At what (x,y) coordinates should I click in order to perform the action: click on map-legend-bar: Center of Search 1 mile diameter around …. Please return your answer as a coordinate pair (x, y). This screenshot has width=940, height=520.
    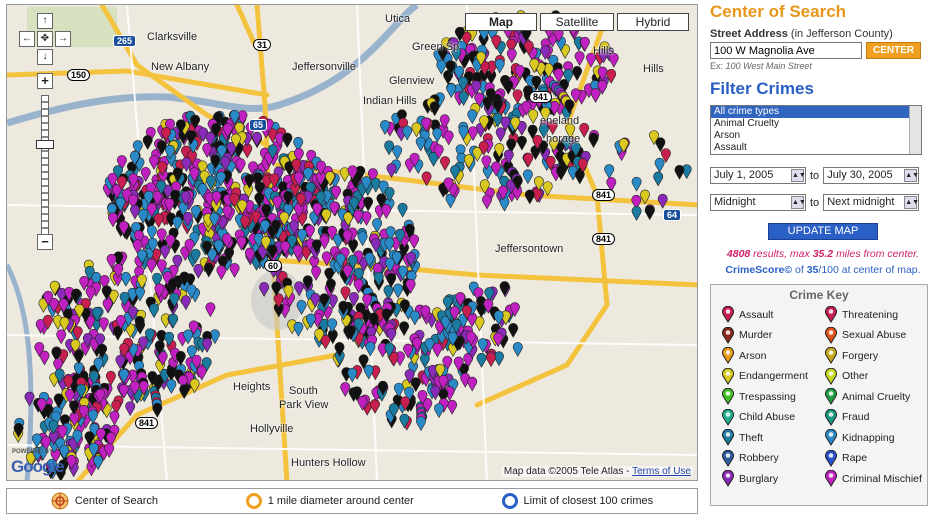
    Looking at the image, I should click on (352, 501).